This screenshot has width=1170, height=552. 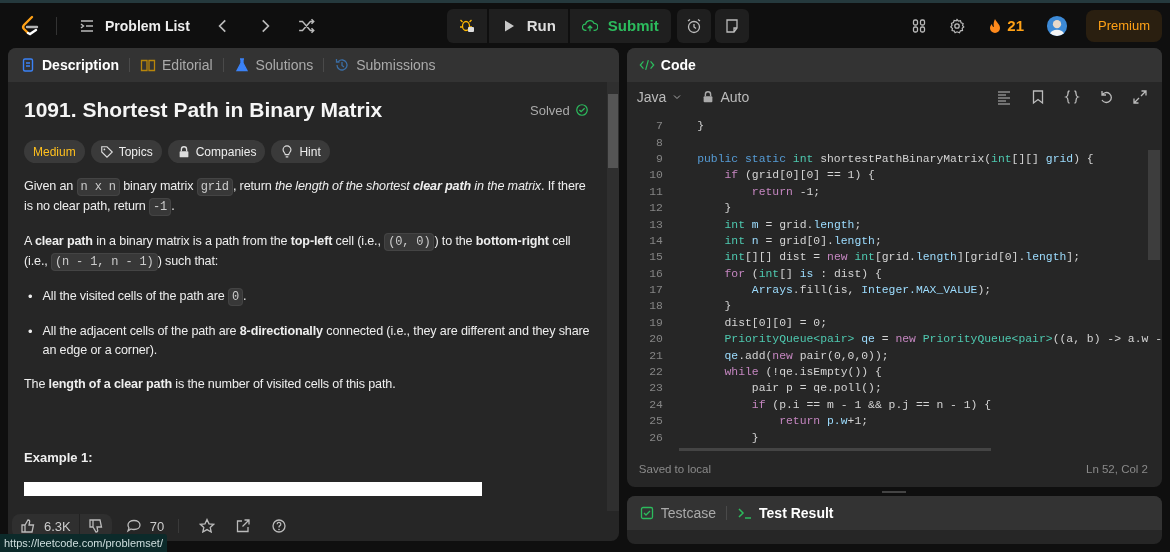 What do you see at coordinates (279, 526) in the screenshot?
I see `help-icon` at bounding box center [279, 526].